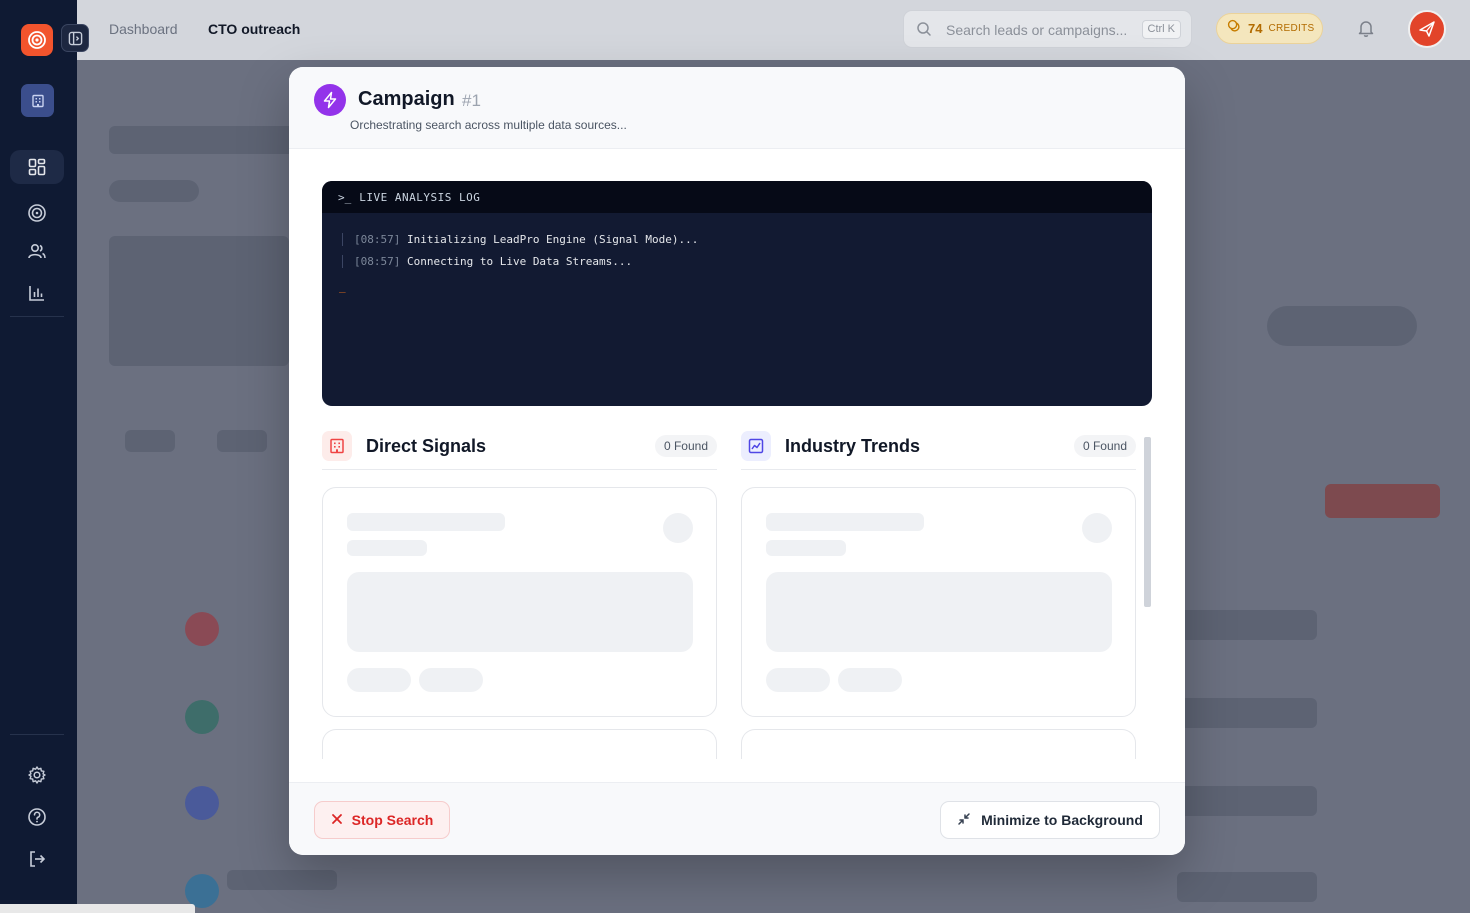 This screenshot has height=913, width=1470. I want to click on help-icon, so click(37, 817).